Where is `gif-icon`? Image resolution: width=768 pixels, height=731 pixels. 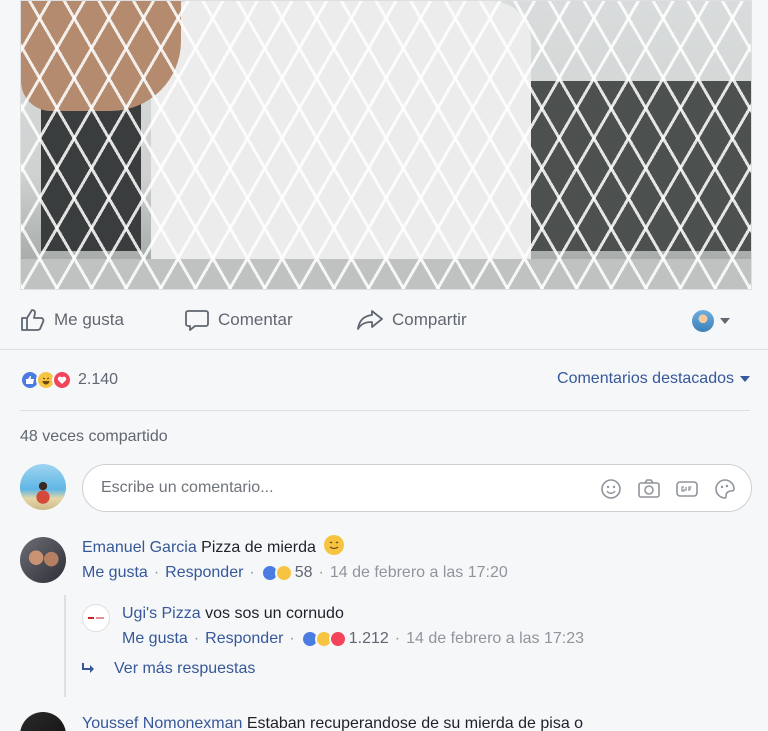
gif-icon is located at coordinates (687, 489).